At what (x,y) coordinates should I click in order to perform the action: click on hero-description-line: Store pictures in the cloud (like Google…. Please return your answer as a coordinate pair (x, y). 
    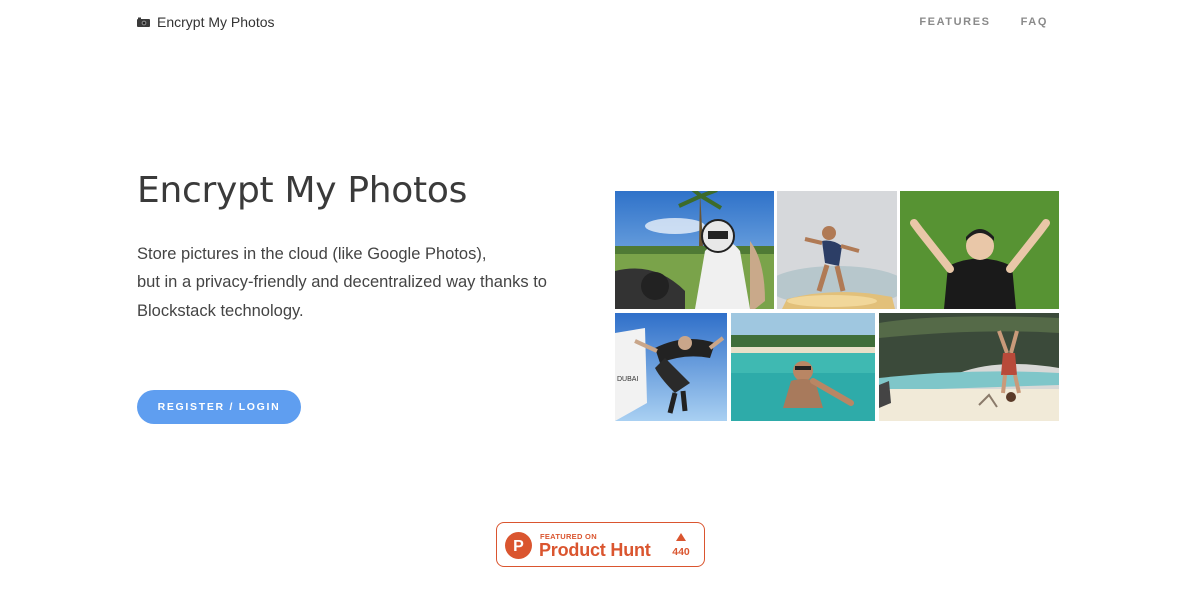
    Looking at the image, I should click on (312, 254).